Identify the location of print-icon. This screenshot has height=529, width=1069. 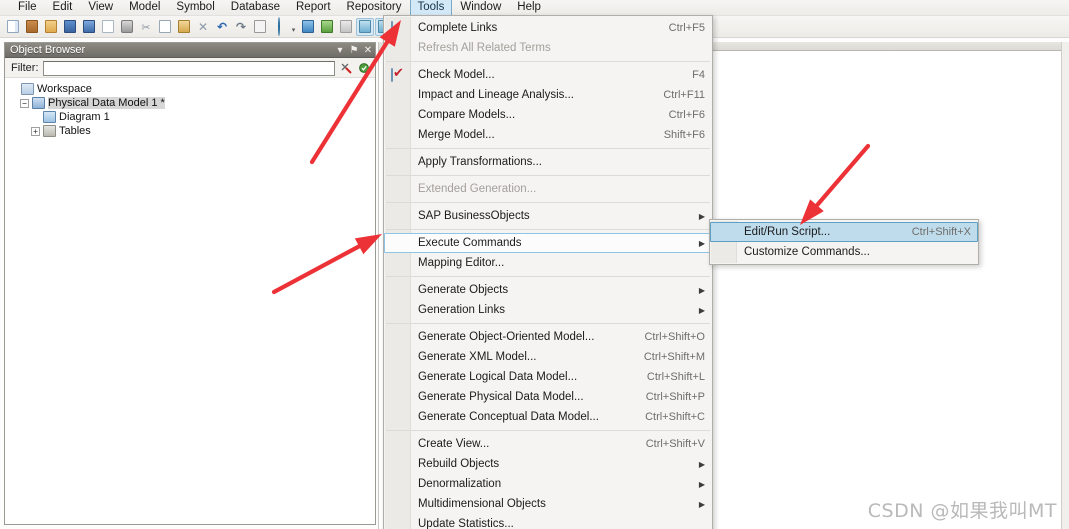
(127, 27).